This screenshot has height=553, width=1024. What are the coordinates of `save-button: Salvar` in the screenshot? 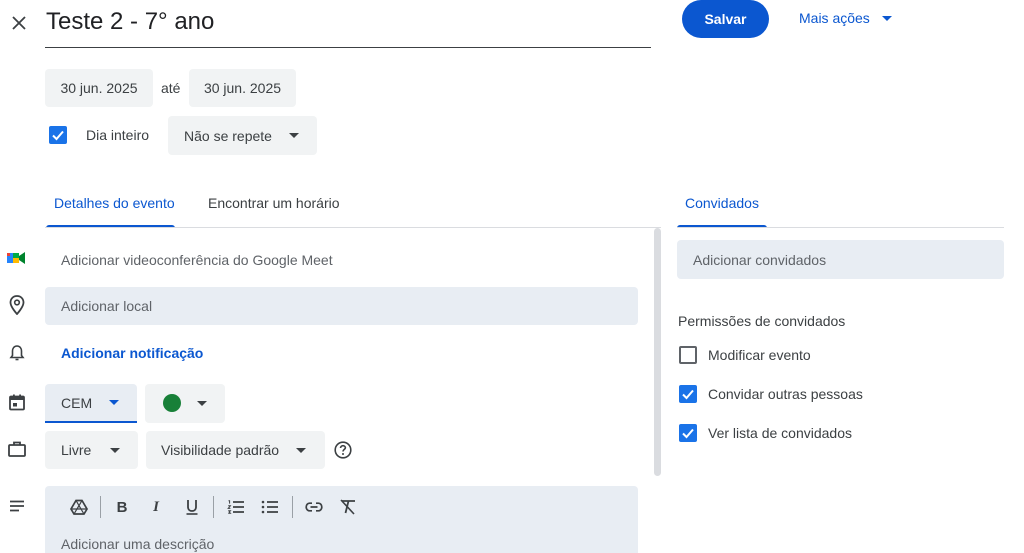 It's located at (725, 19).